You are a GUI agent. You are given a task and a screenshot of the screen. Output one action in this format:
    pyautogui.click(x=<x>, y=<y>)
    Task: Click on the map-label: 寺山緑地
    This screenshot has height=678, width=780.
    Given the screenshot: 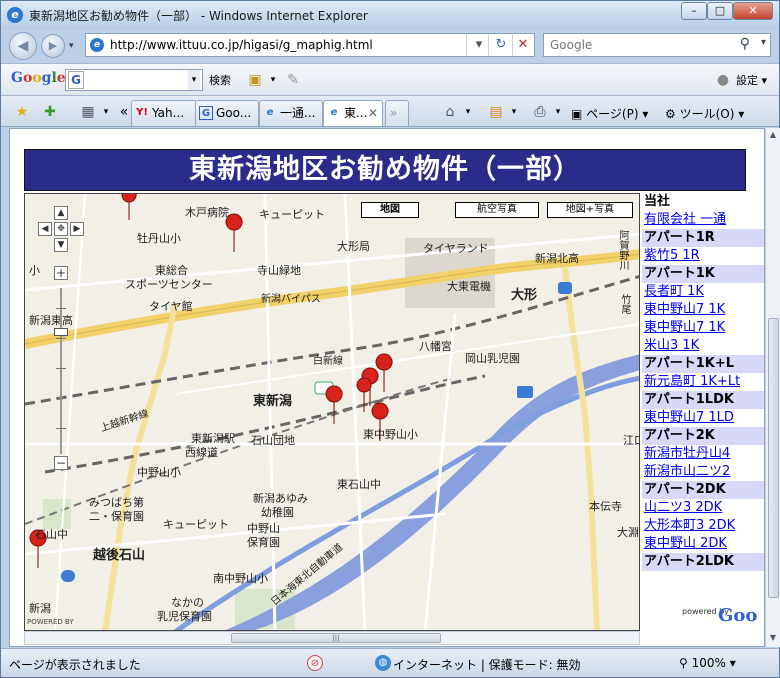 What is the action you would take?
    pyautogui.click(x=279, y=270)
    